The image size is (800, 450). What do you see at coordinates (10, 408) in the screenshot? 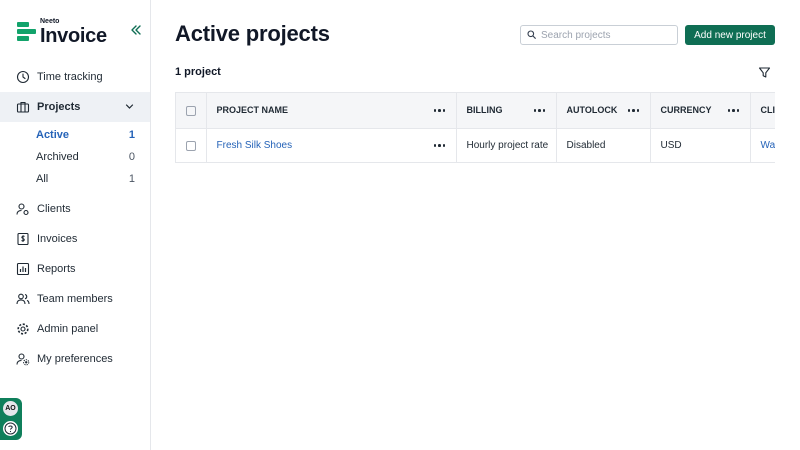
I see `avatar: AO` at bounding box center [10, 408].